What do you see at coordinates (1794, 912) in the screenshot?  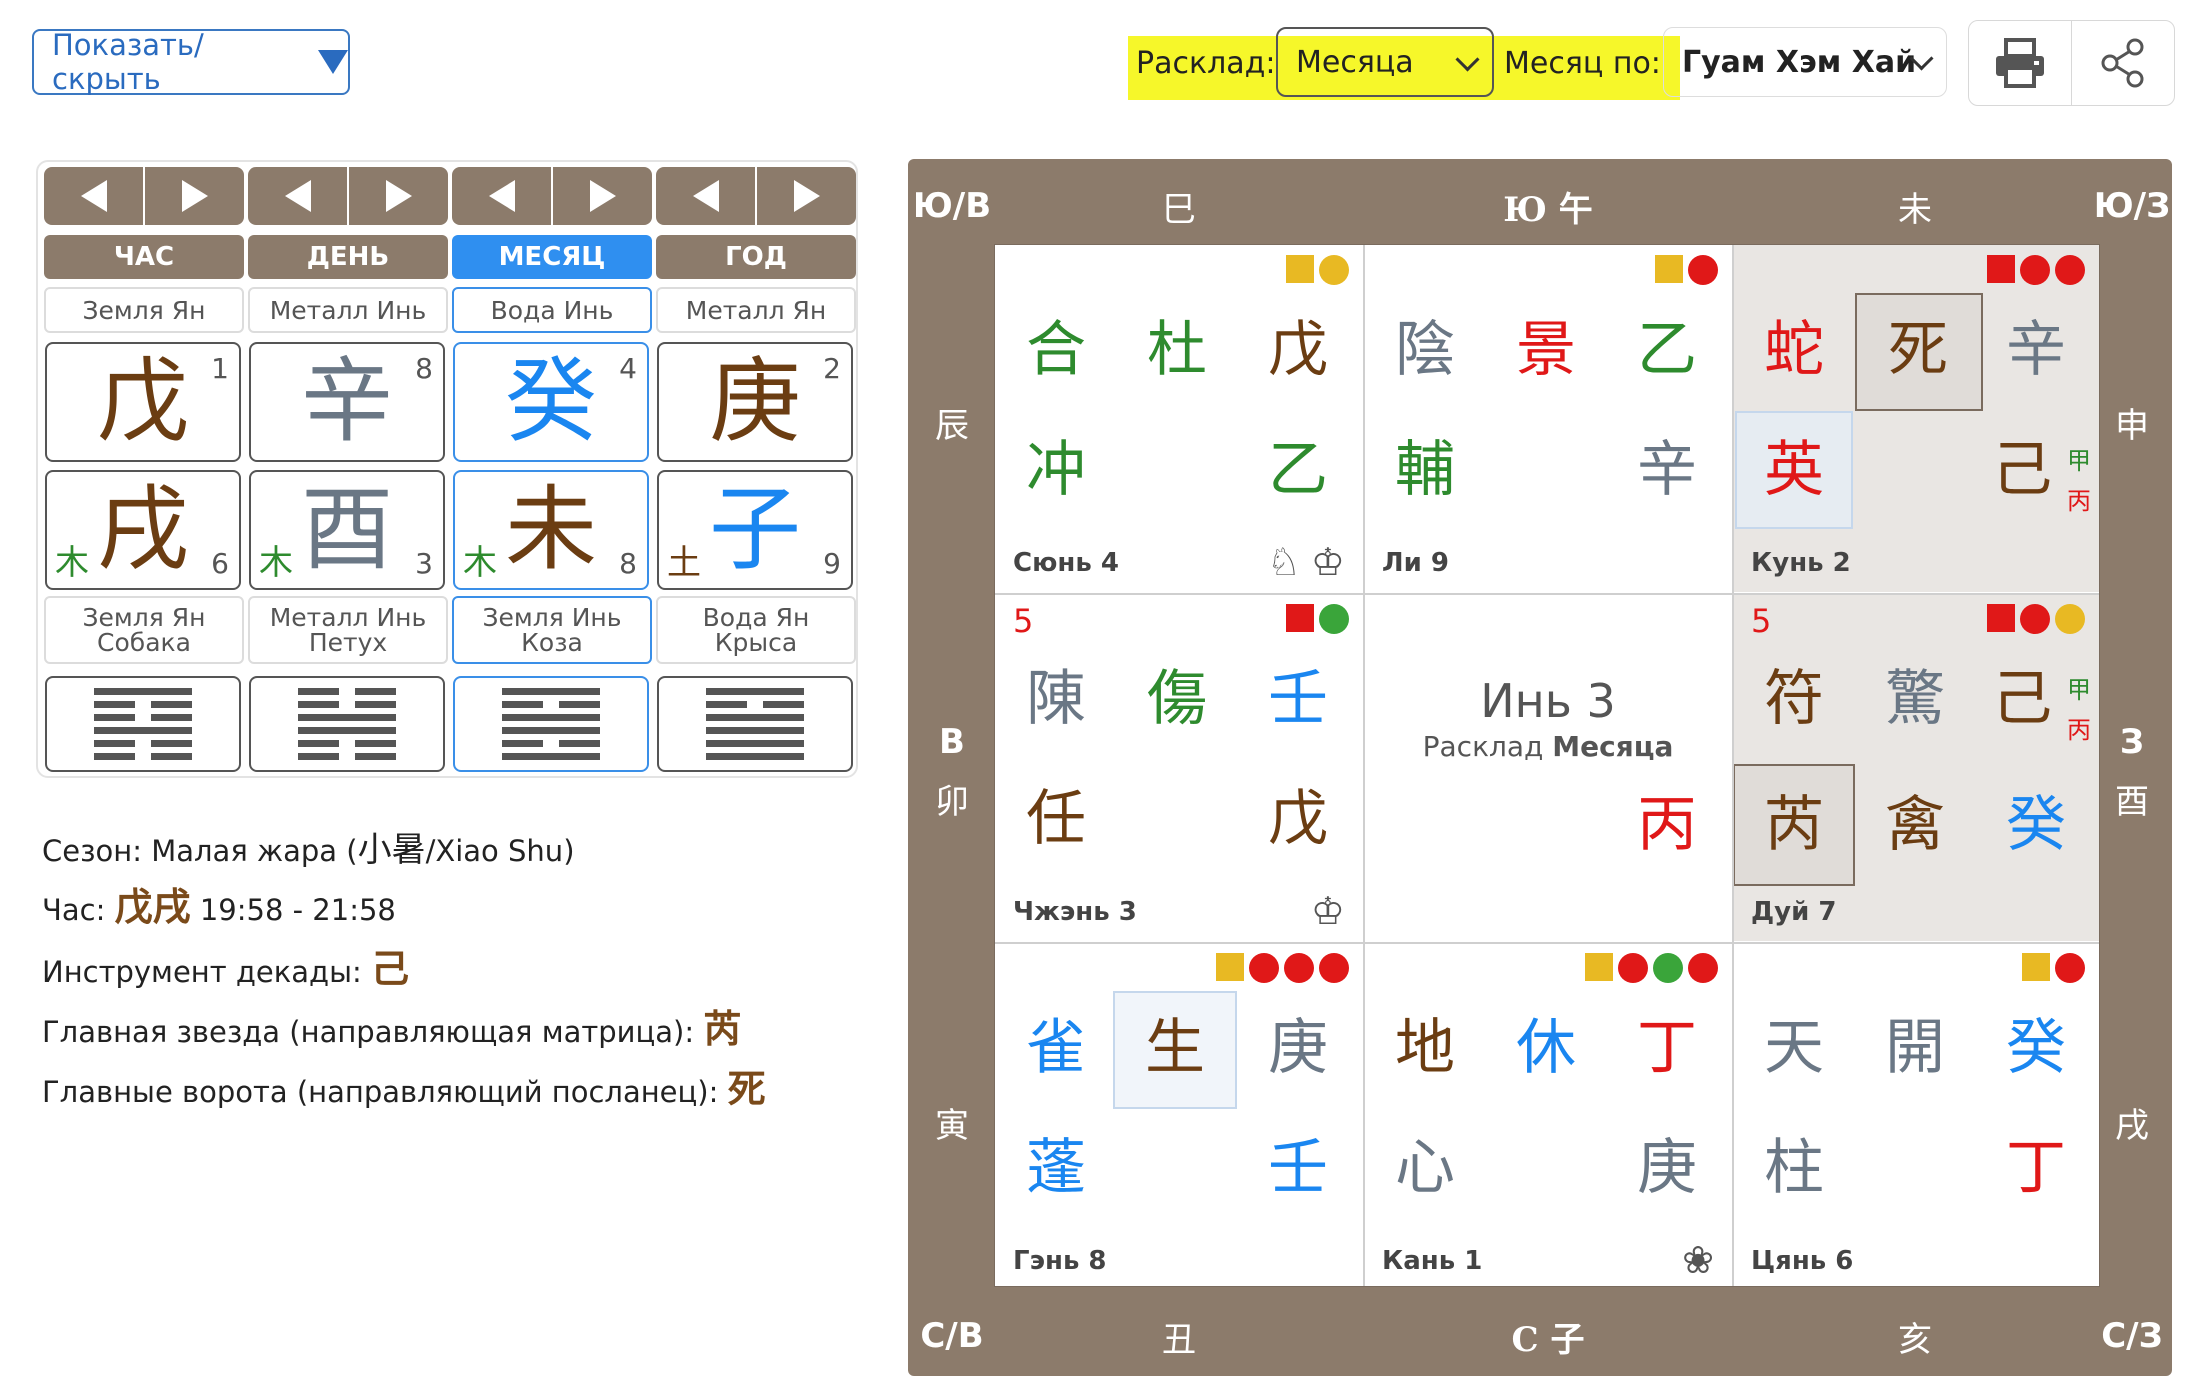 I see `palace-name: Дуй 7` at bounding box center [1794, 912].